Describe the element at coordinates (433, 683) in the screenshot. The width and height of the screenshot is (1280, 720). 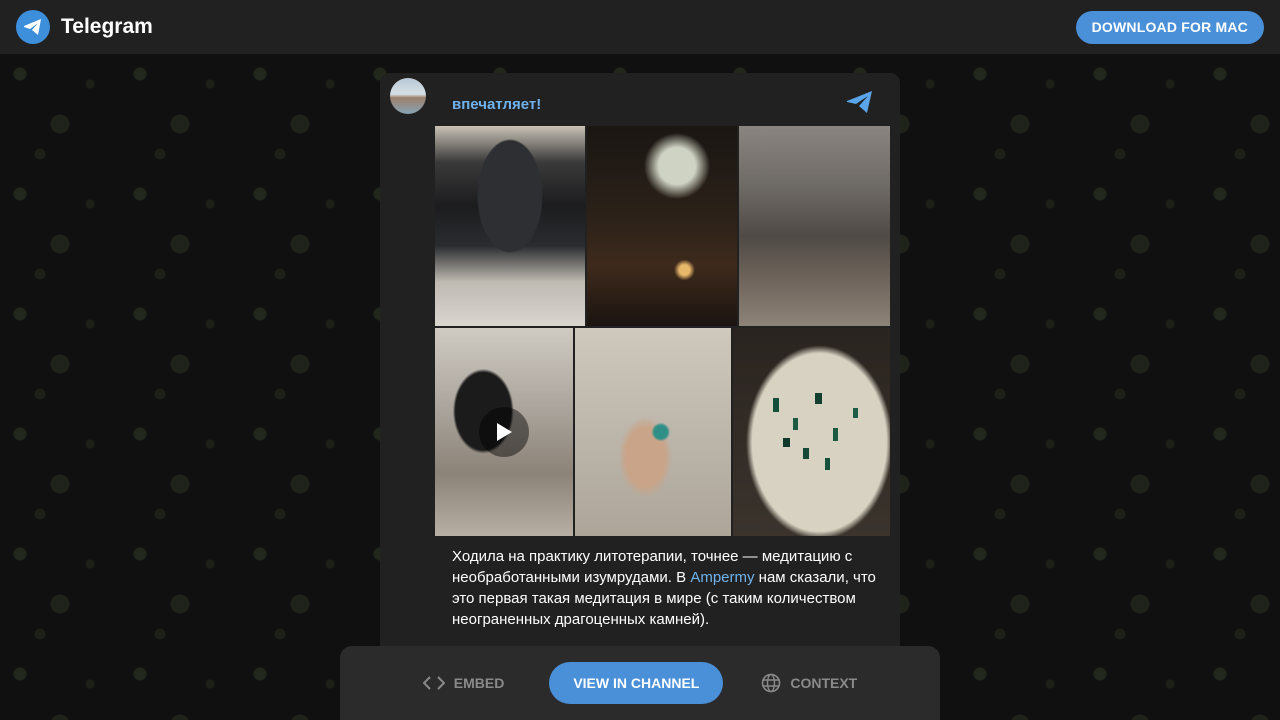
I see `code-icon` at that location.